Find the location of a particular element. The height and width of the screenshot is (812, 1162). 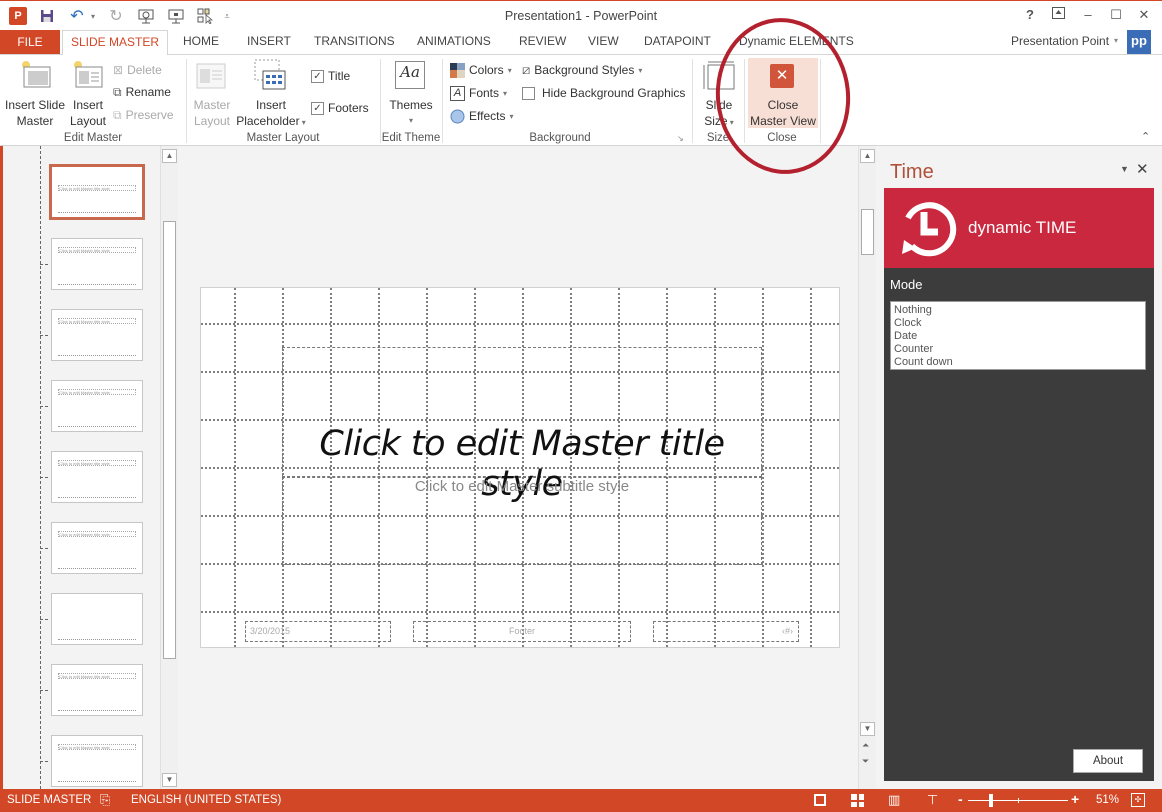

previous-slide-button: ⏶ is located at coordinates (865, 745).